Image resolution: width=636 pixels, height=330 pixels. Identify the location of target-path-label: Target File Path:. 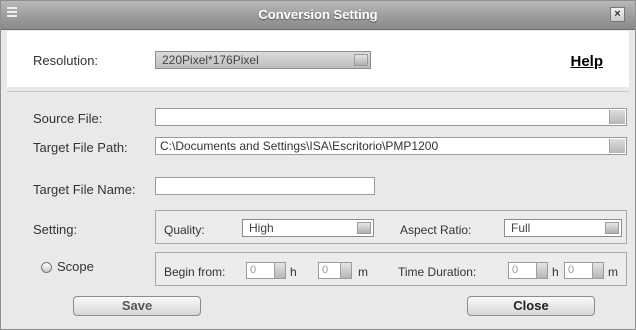
(80, 147).